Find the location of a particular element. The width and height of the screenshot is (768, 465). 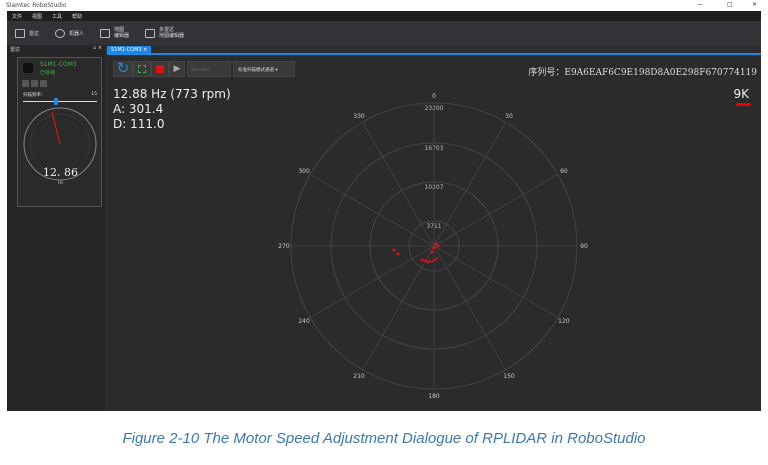

lidar-icon is located at coordinates (20, 33).